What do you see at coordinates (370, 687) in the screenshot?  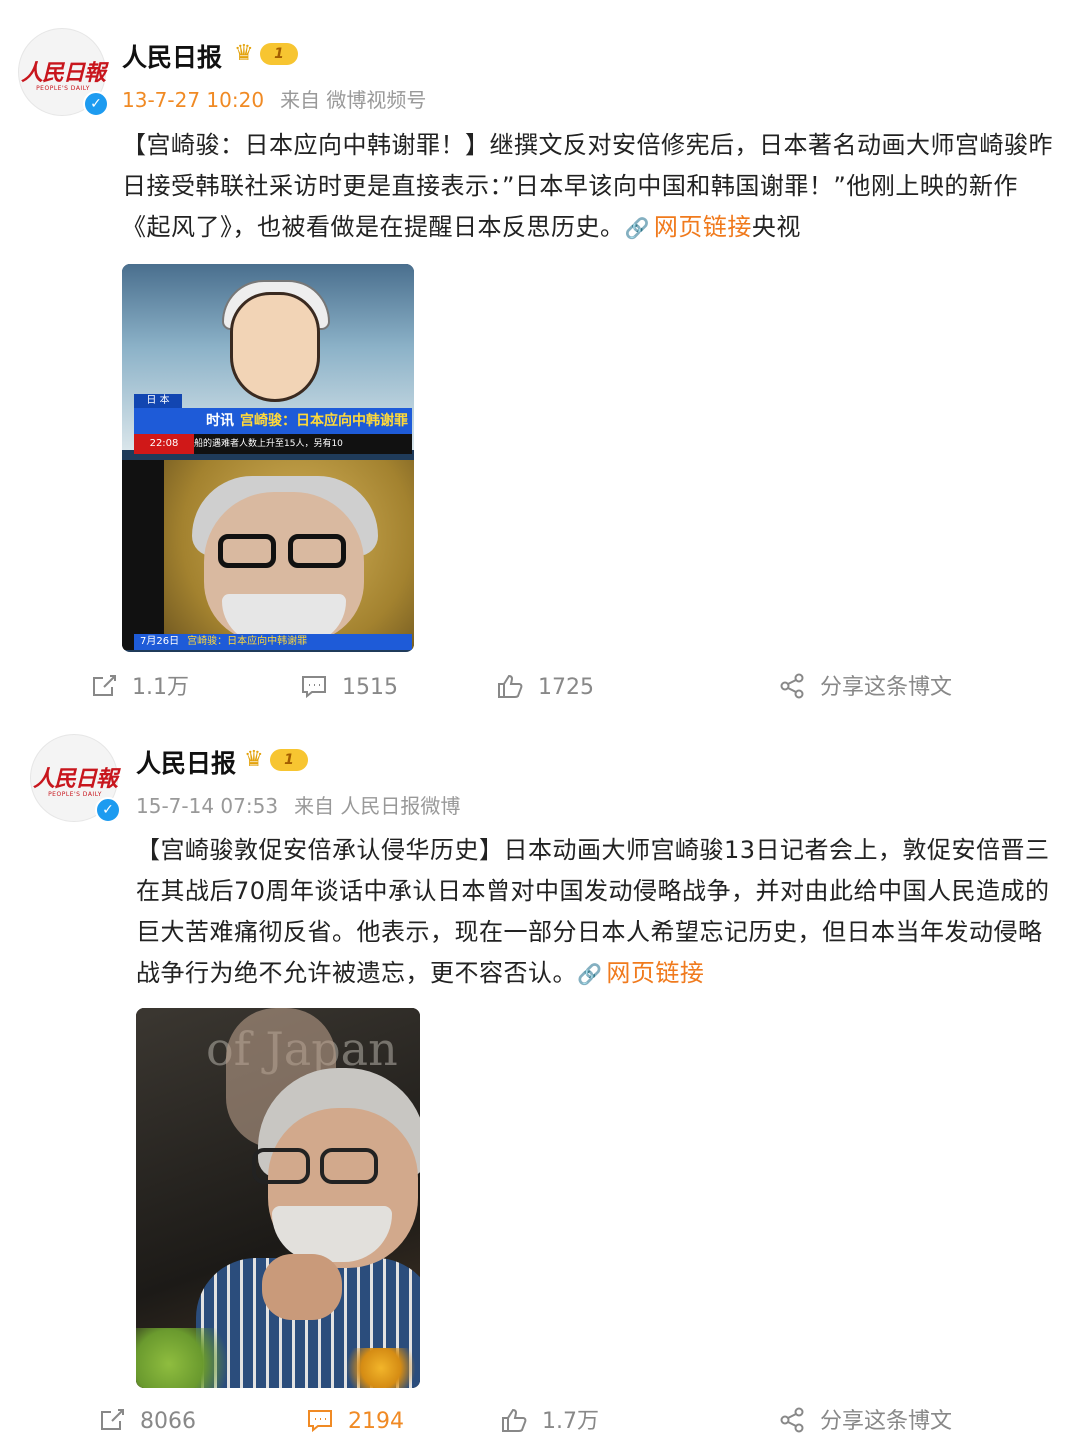 I see `comment-count: 1515` at bounding box center [370, 687].